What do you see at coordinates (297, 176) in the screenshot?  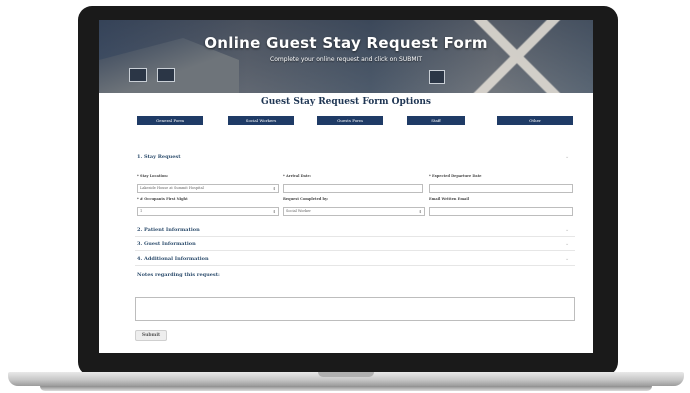 I see `arrival-date-label: * Arrival Date:` at bounding box center [297, 176].